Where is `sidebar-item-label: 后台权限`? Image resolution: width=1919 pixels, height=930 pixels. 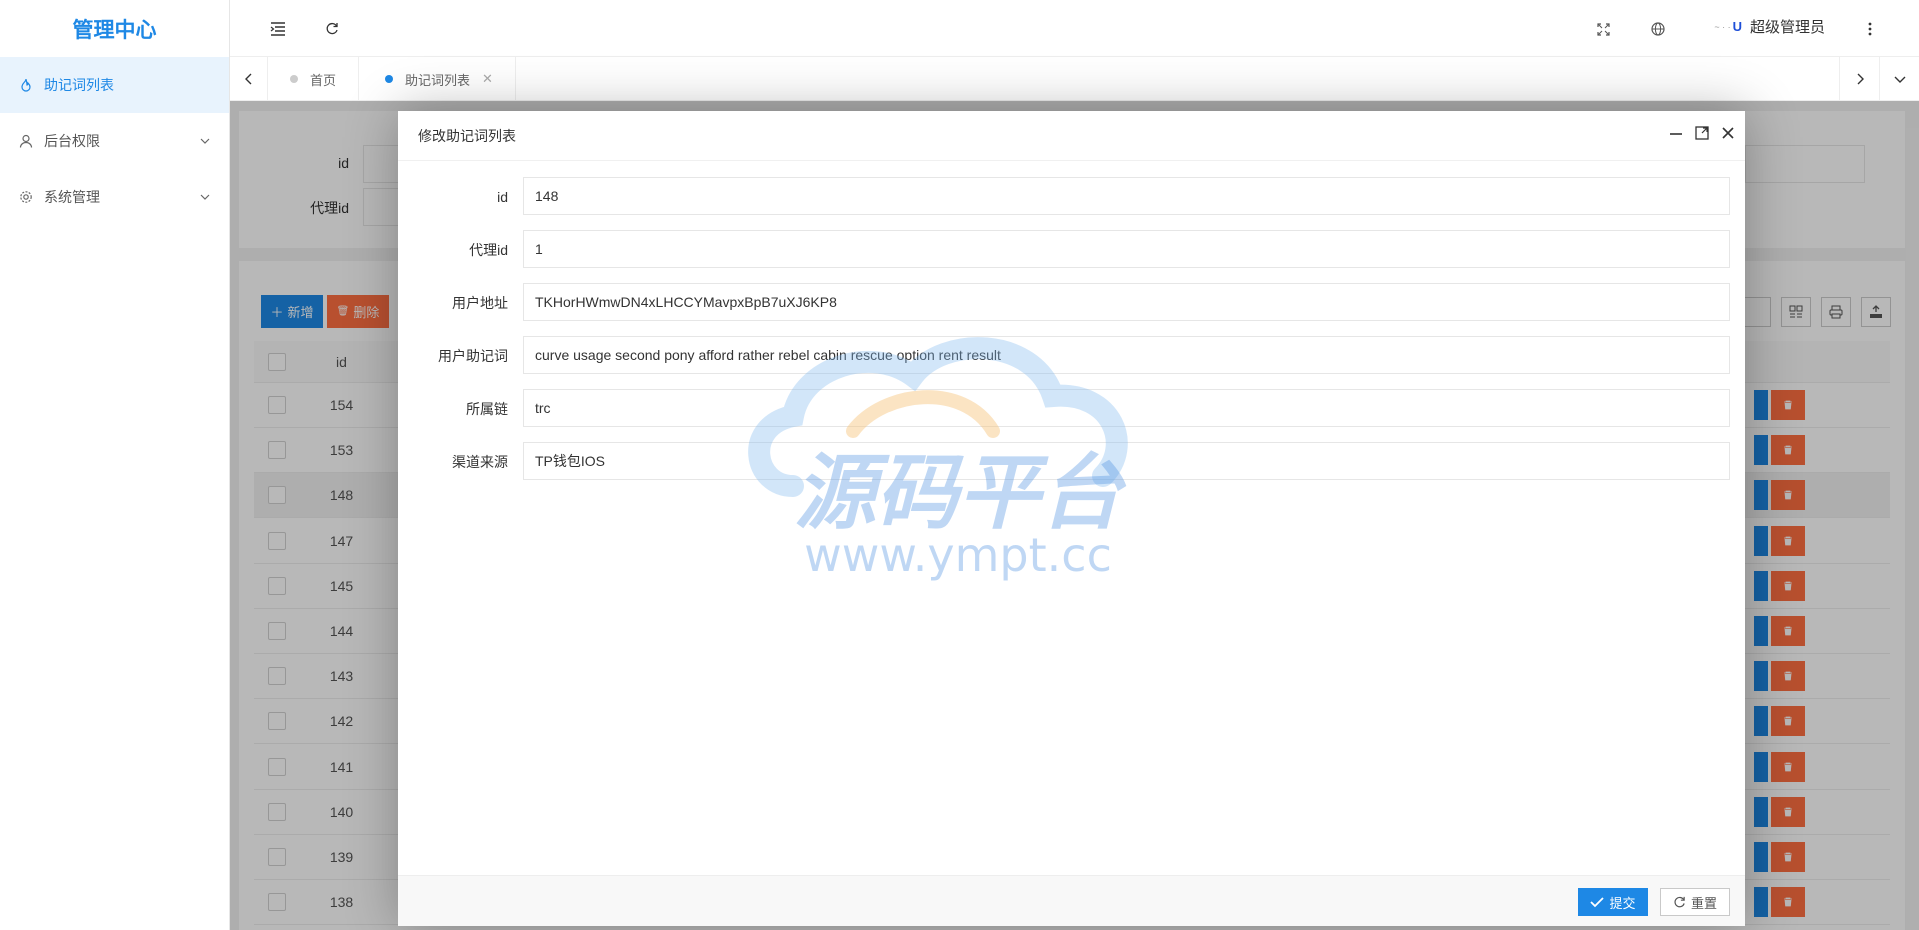 sidebar-item-label: 后台权限 is located at coordinates (72, 141).